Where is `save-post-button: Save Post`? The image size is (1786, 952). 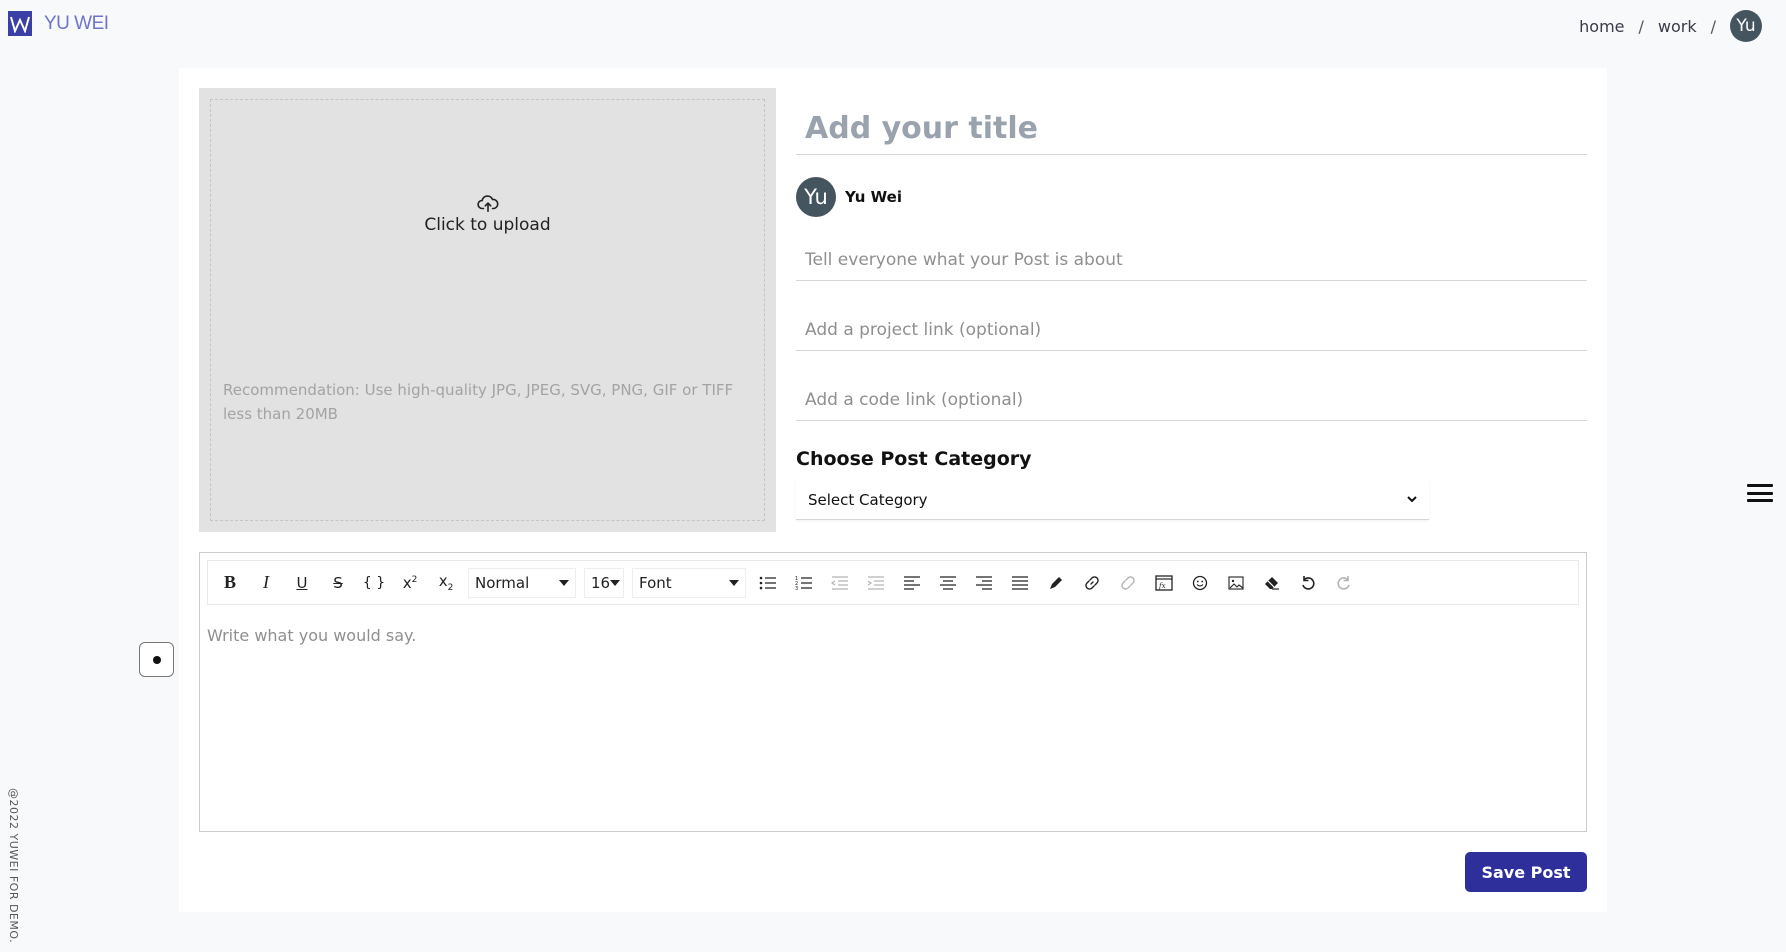 save-post-button: Save Post is located at coordinates (1526, 872).